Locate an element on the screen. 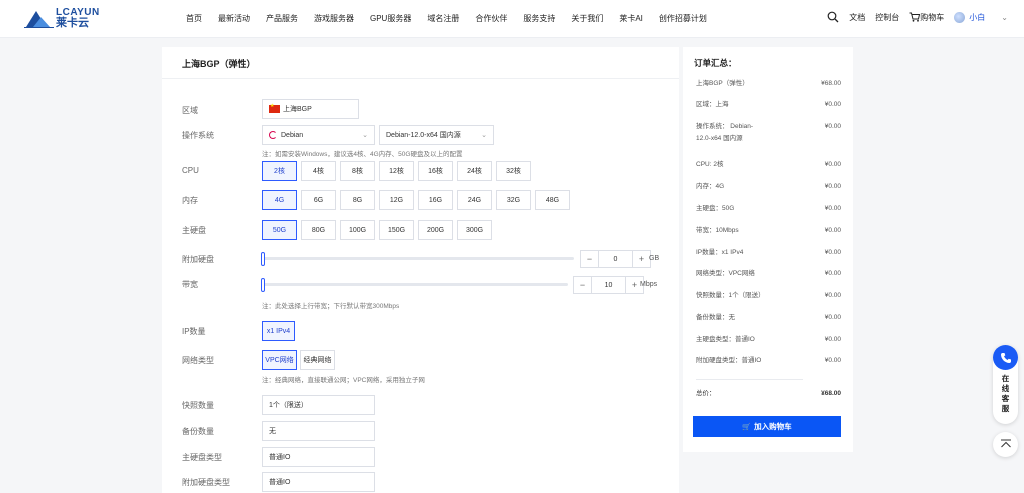 The image size is (1024, 493). cpu-option-16: 16核 is located at coordinates (435, 171).